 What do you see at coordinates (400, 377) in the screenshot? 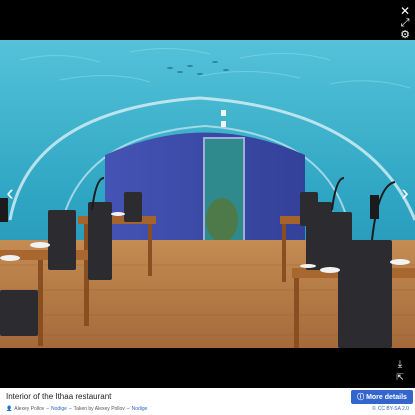
I see `external-link-icon: ⇱` at bounding box center [400, 377].